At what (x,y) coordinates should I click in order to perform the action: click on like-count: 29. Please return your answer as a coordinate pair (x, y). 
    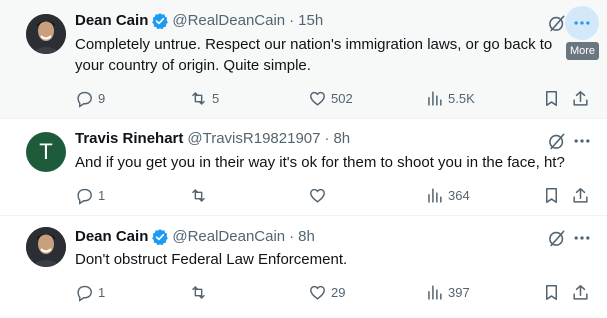
    Looking at the image, I should click on (338, 292).